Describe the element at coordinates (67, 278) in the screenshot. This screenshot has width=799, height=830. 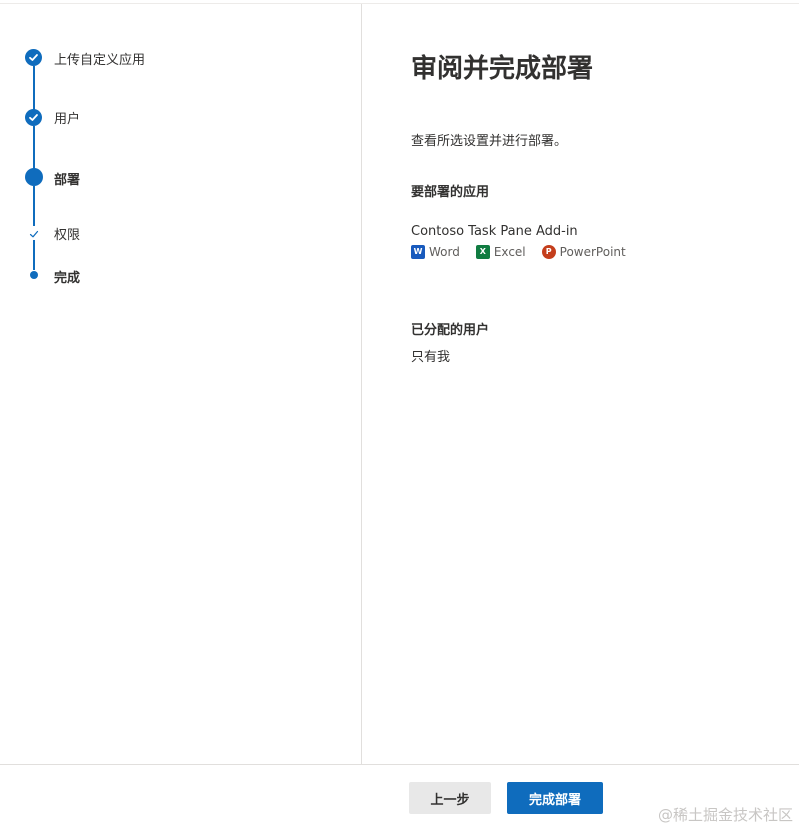
I see `step-label: 完成` at that location.